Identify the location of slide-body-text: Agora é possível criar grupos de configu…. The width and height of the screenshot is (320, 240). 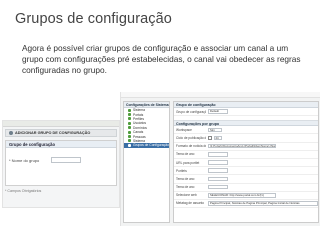
(161, 59).